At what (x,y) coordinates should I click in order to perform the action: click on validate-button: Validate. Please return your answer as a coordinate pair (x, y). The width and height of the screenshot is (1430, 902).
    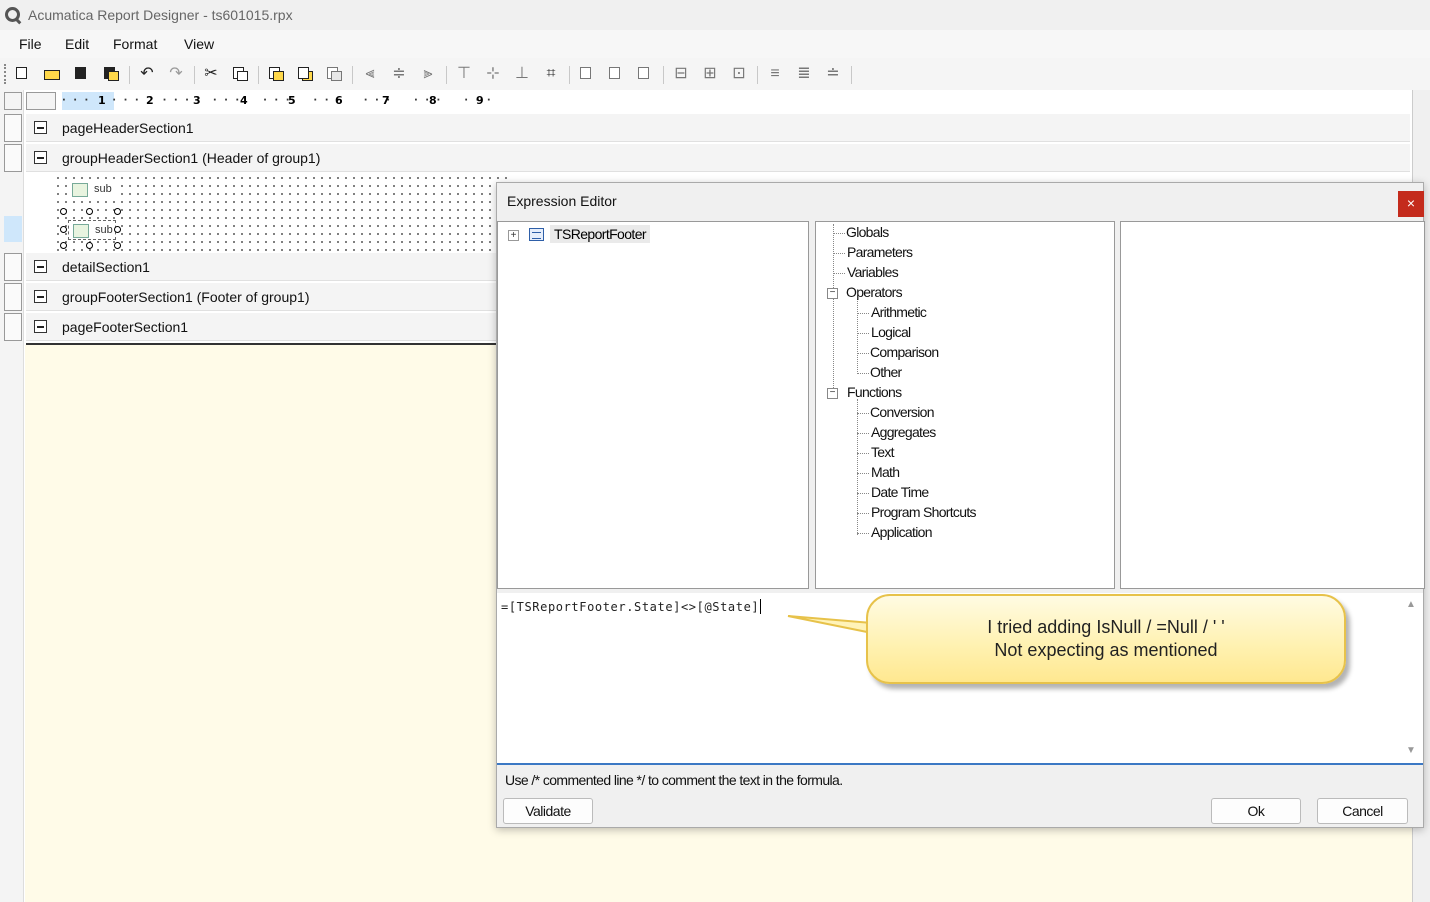
    Looking at the image, I should click on (548, 811).